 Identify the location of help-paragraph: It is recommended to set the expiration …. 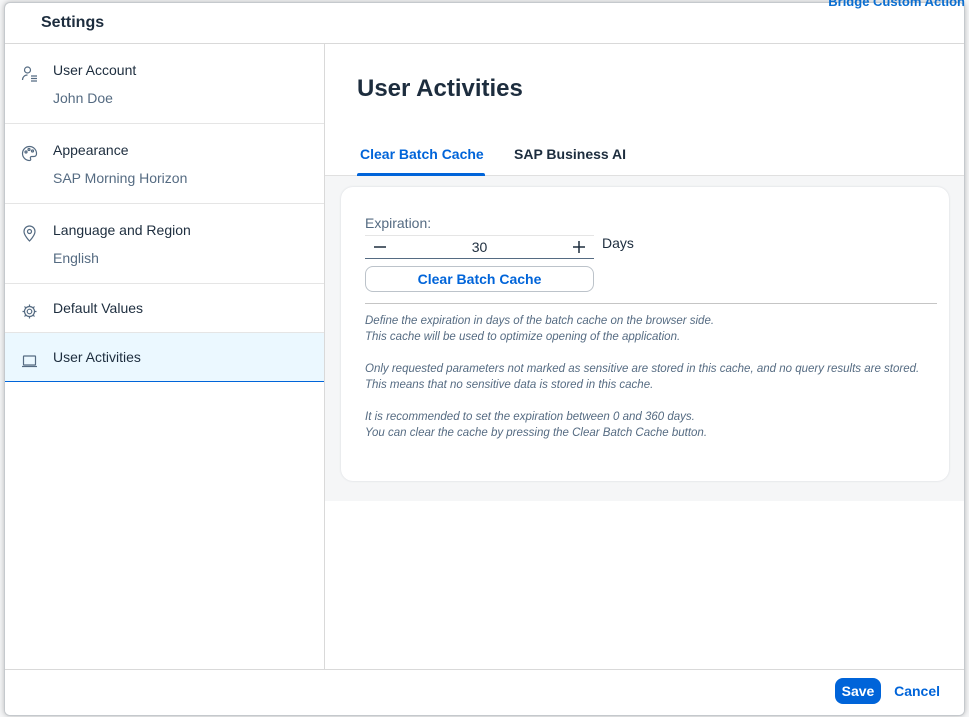
(653, 425).